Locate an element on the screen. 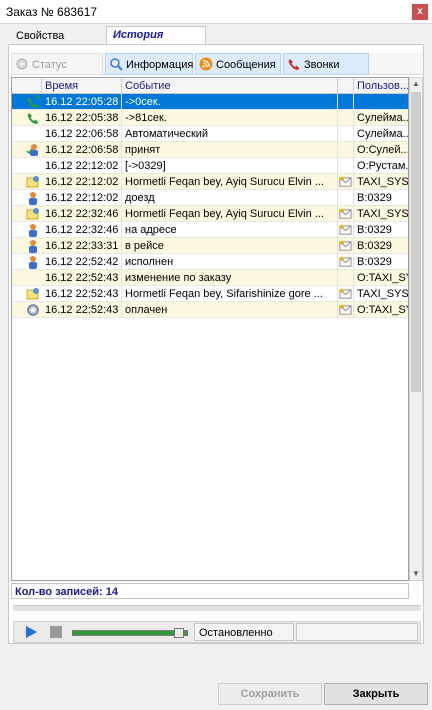 This screenshot has height=710, width=432. status-icon is located at coordinates (22, 64).